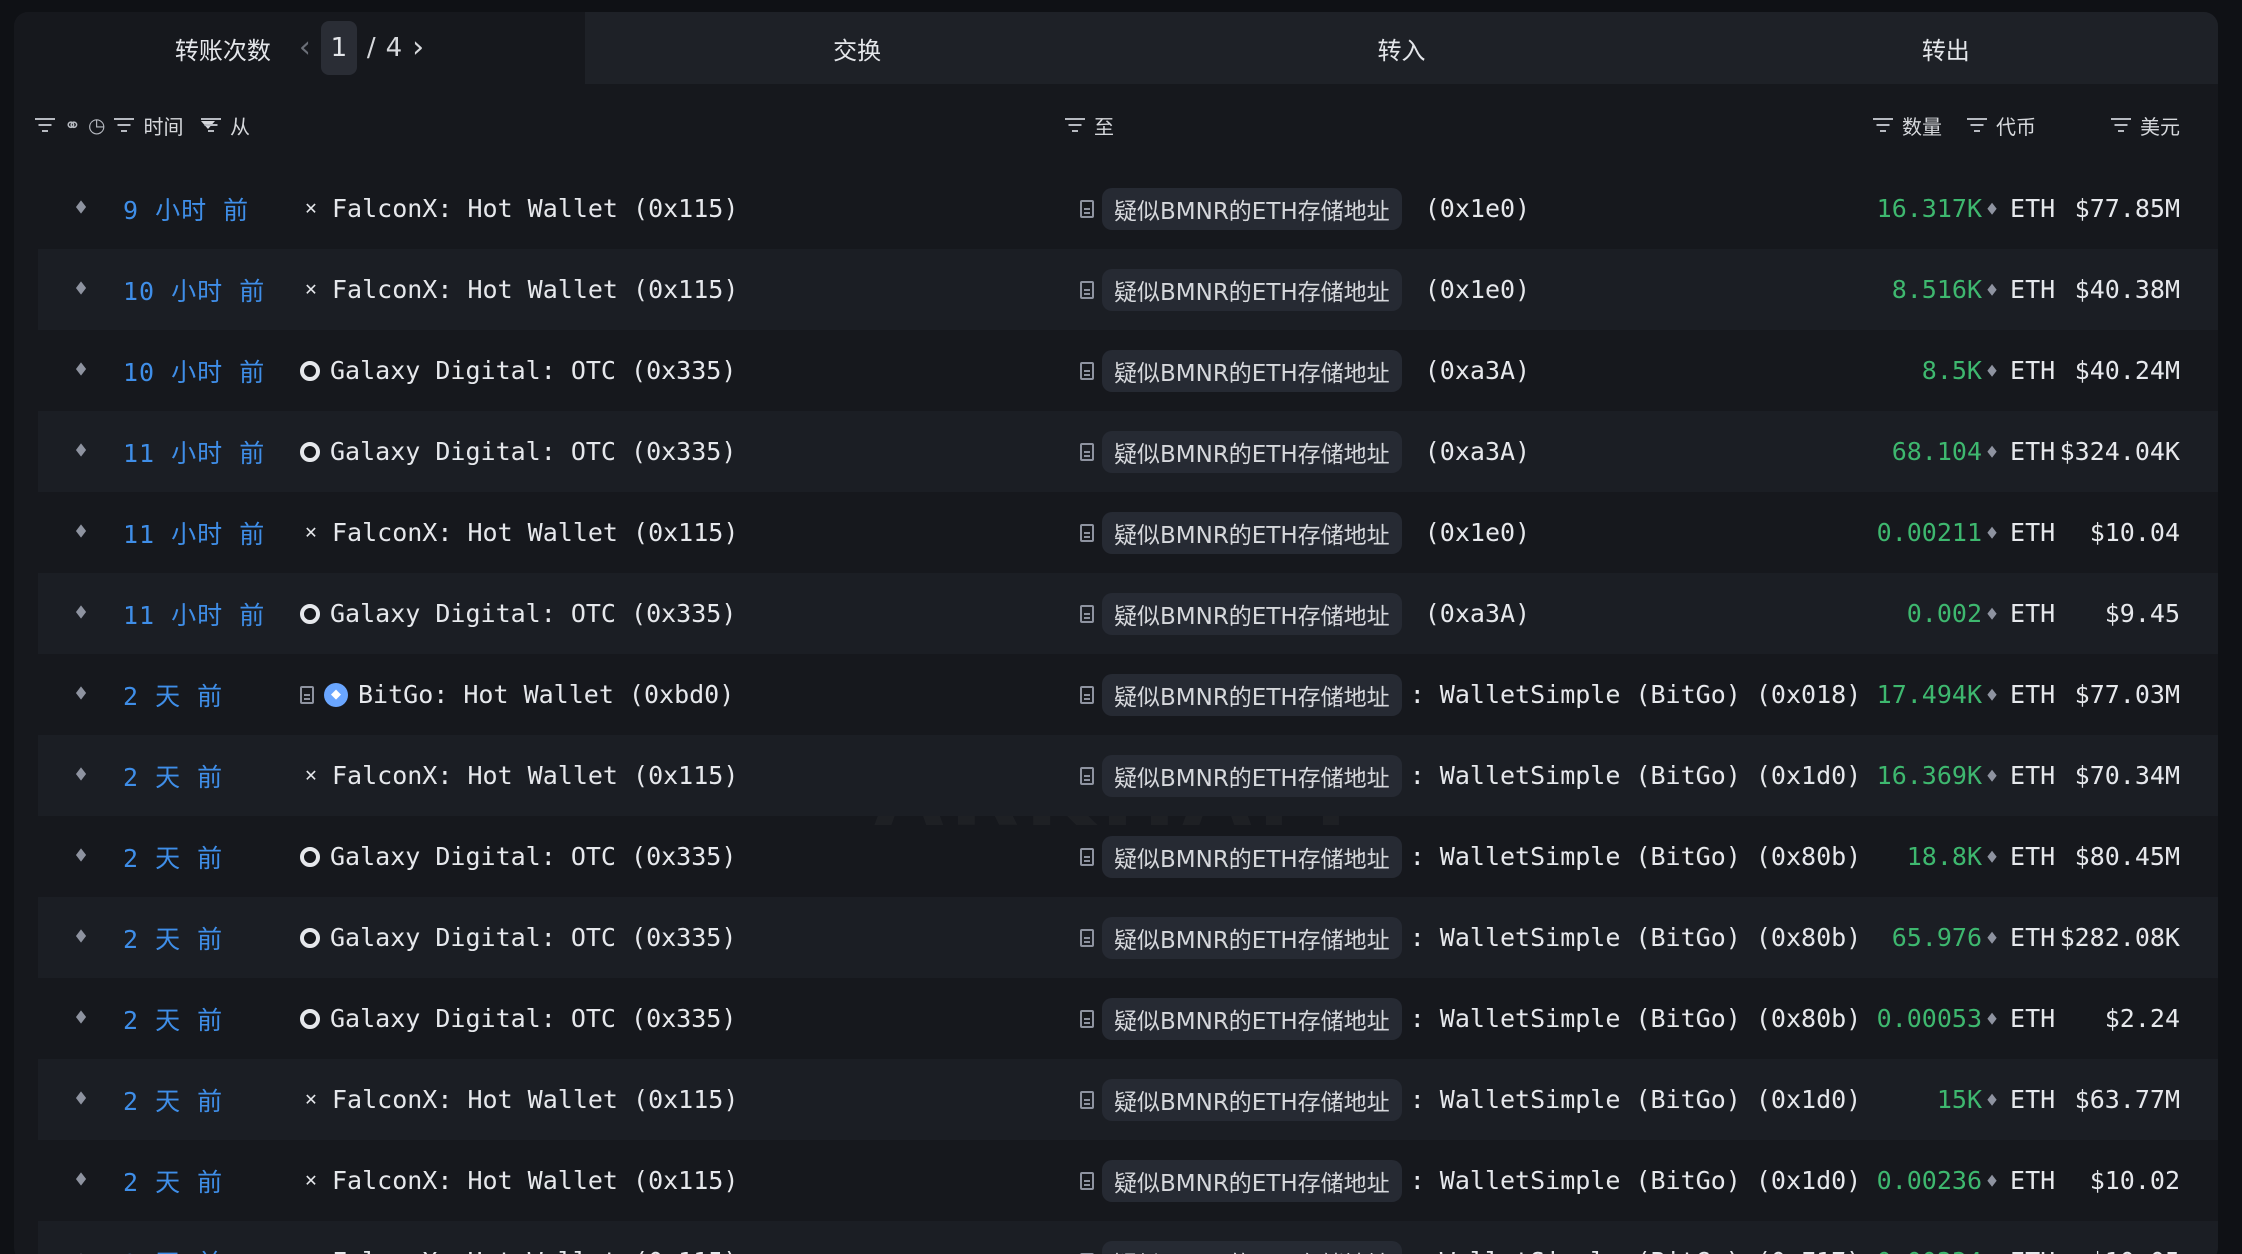 Image resolution: width=2242 pixels, height=1254 pixels. I want to click on from-header: 从, so click(225, 125).